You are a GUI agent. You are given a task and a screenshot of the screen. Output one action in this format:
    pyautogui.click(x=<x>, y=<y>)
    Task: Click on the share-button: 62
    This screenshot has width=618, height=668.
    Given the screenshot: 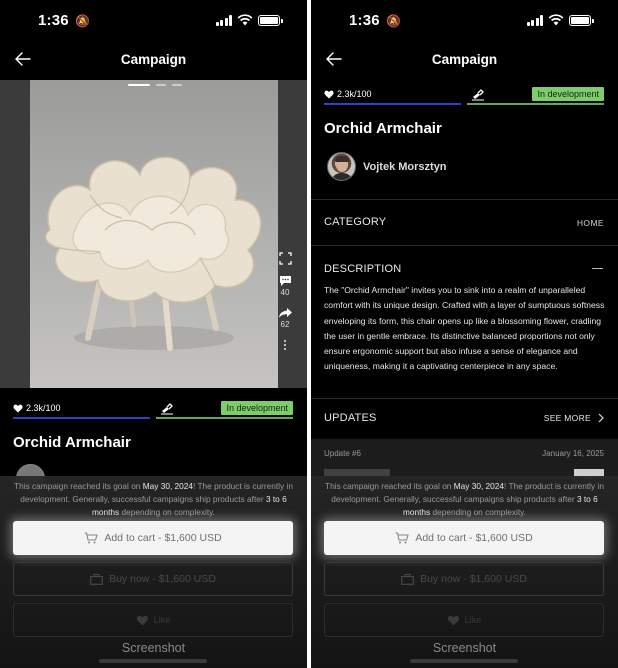 What is the action you would take?
    pyautogui.click(x=285, y=318)
    